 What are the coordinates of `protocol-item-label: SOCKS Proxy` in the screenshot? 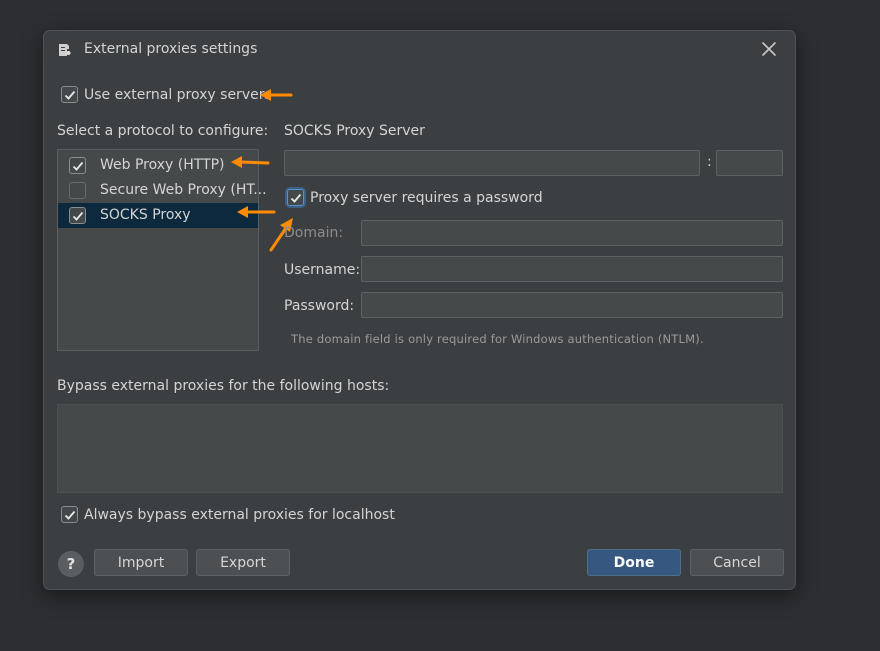 It's located at (145, 215).